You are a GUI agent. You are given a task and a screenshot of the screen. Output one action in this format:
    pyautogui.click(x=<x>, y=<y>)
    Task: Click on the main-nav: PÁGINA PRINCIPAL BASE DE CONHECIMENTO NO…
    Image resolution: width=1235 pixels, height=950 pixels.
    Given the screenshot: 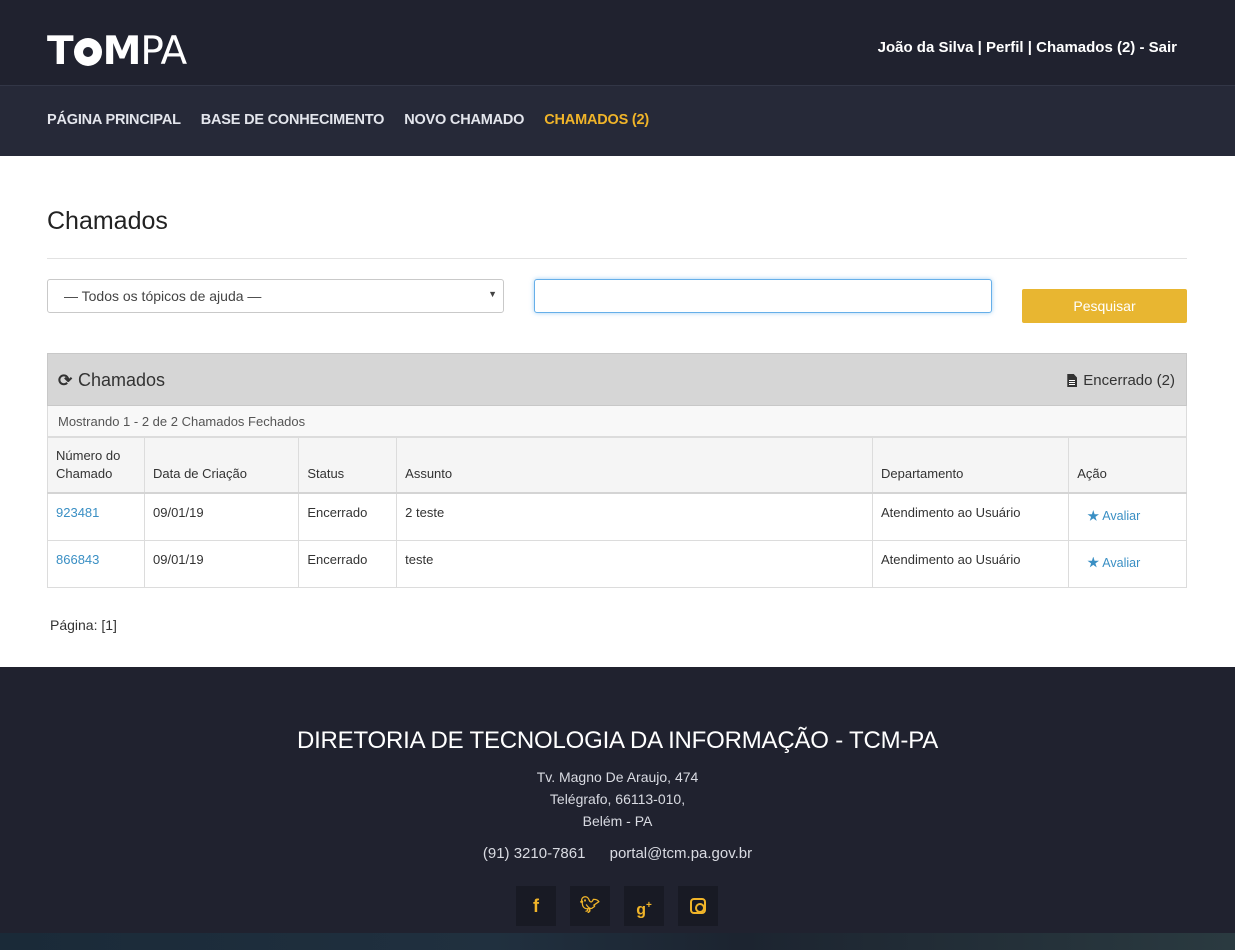 What is the action you would take?
    pyautogui.click(x=617, y=120)
    